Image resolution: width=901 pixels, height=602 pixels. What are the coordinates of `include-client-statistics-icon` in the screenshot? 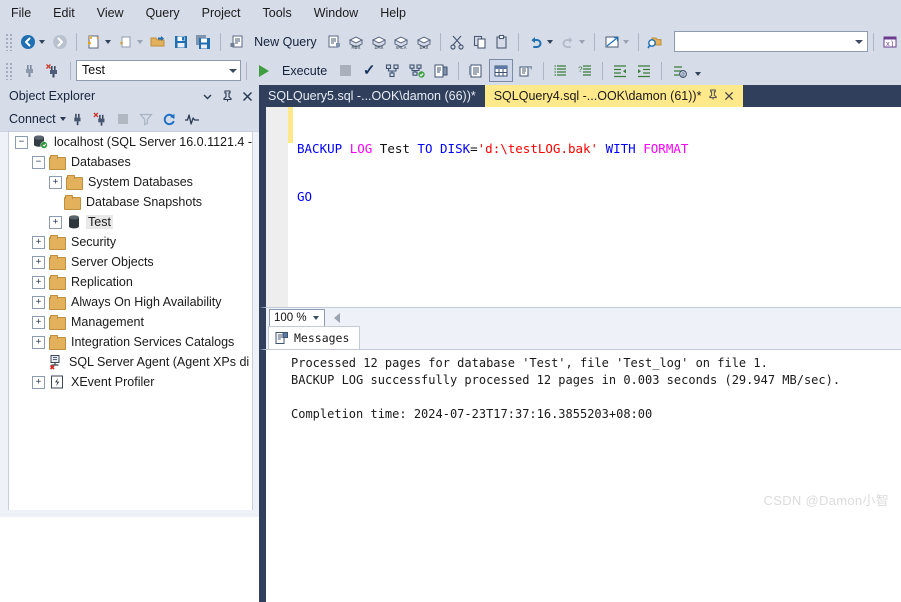 It's located at (441, 70).